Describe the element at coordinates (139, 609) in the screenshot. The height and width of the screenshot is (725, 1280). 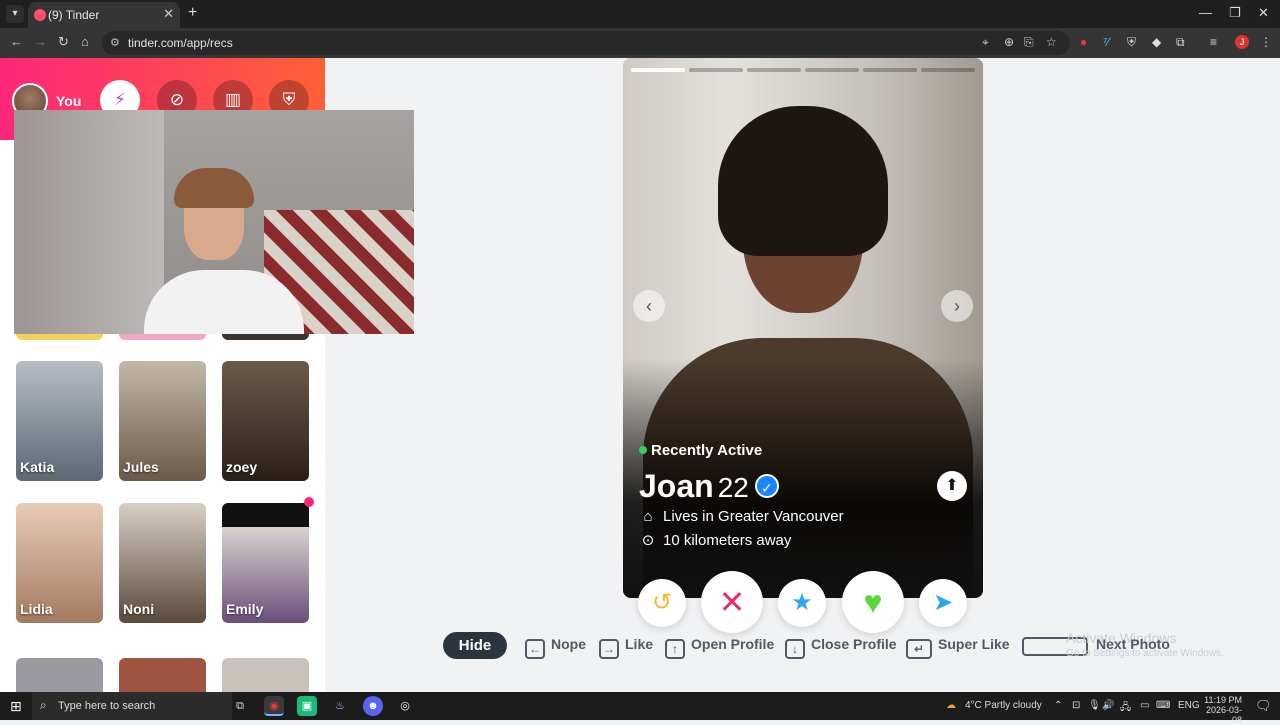
I see `match-name: Noni` at that location.